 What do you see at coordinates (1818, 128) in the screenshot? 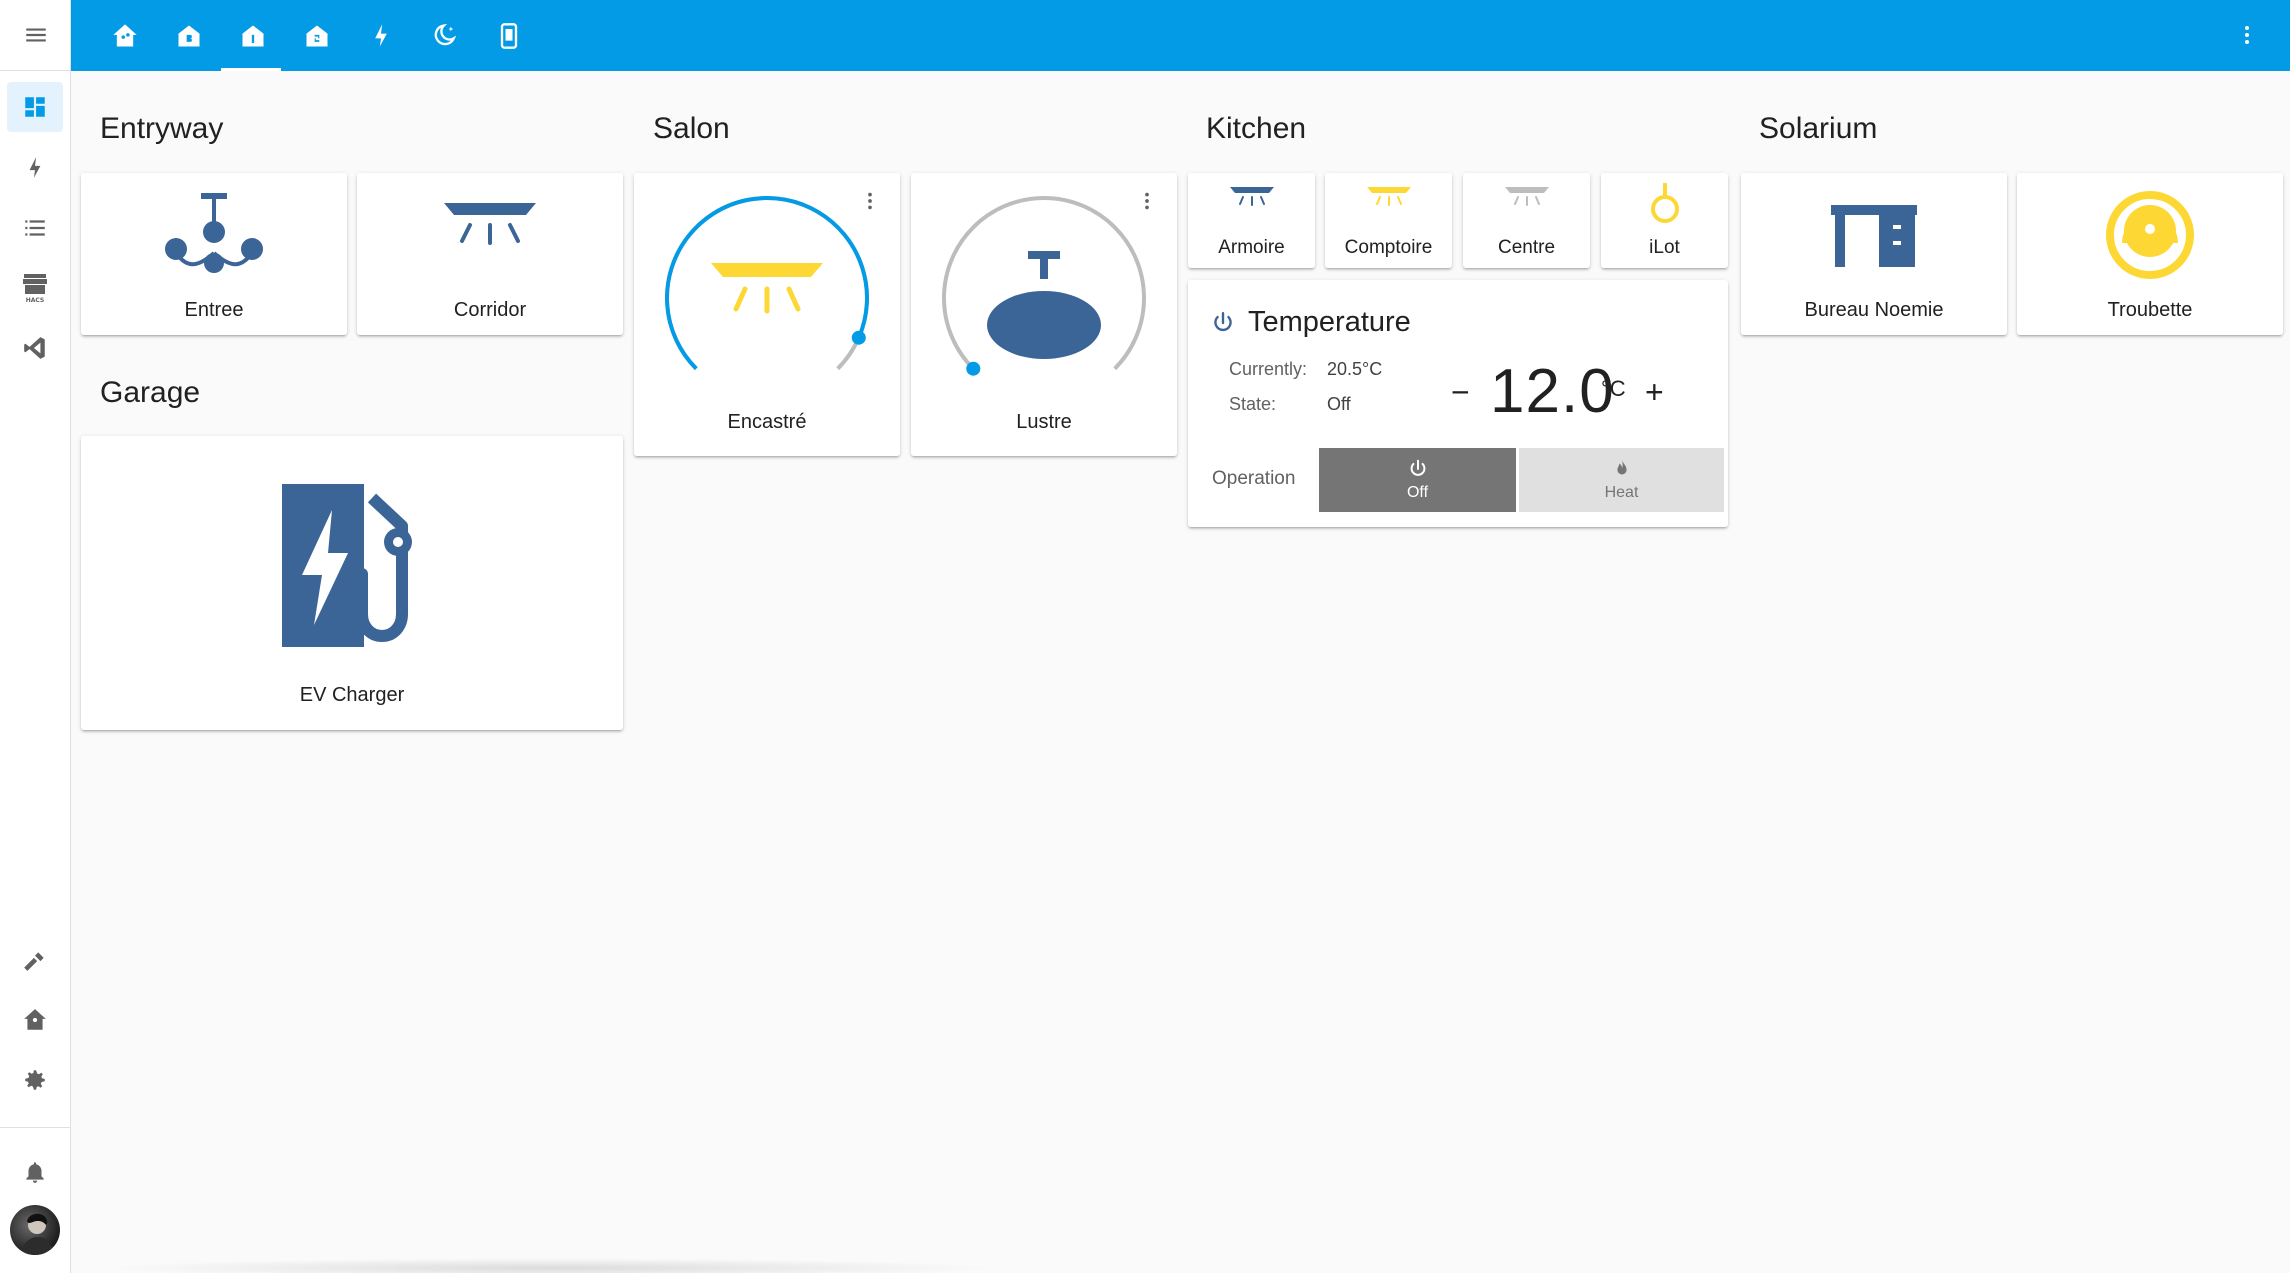
I see `section-title-solarium: Solarium` at bounding box center [1818, 128].